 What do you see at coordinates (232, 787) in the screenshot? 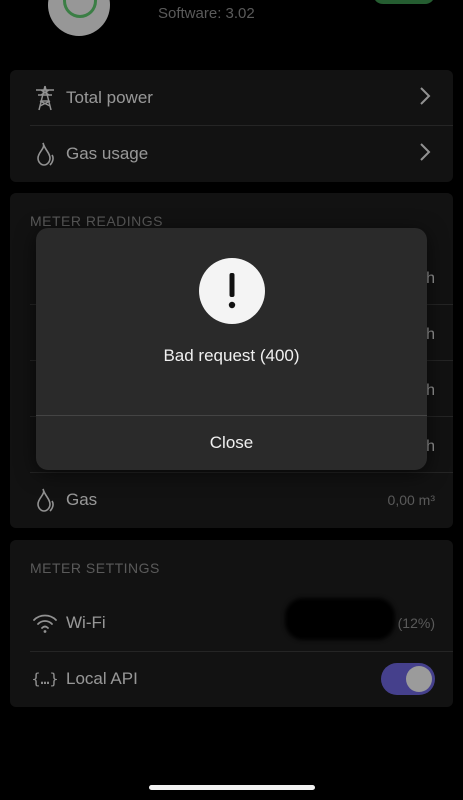
I see `home-indicator` at bounding box center [232, 787].